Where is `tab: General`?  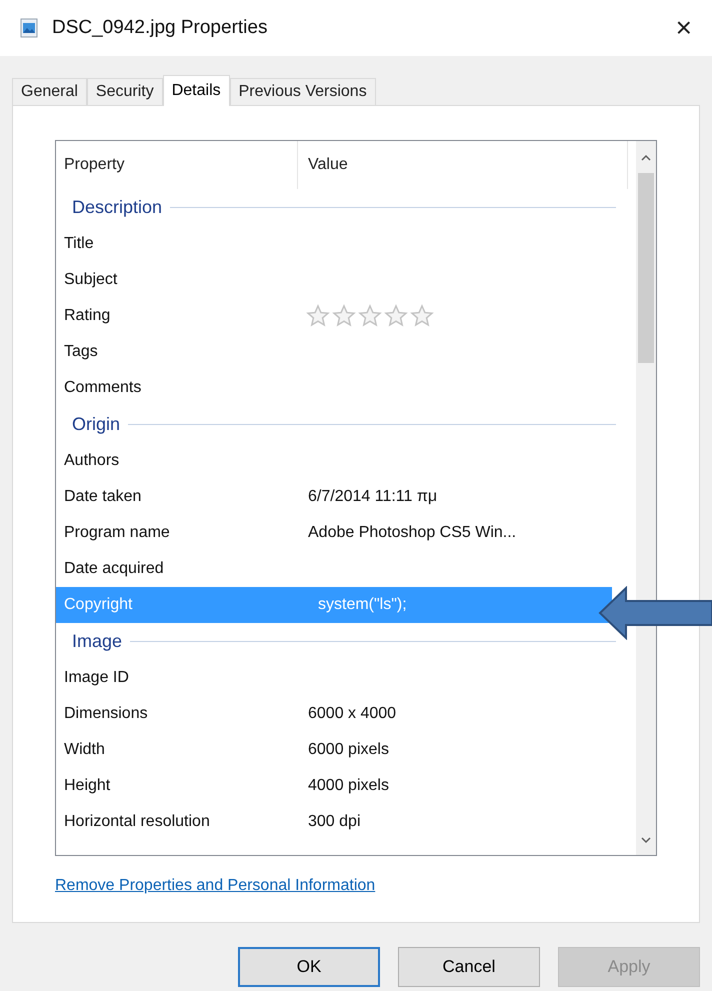
tab: General is located at coordinates (49, 91).